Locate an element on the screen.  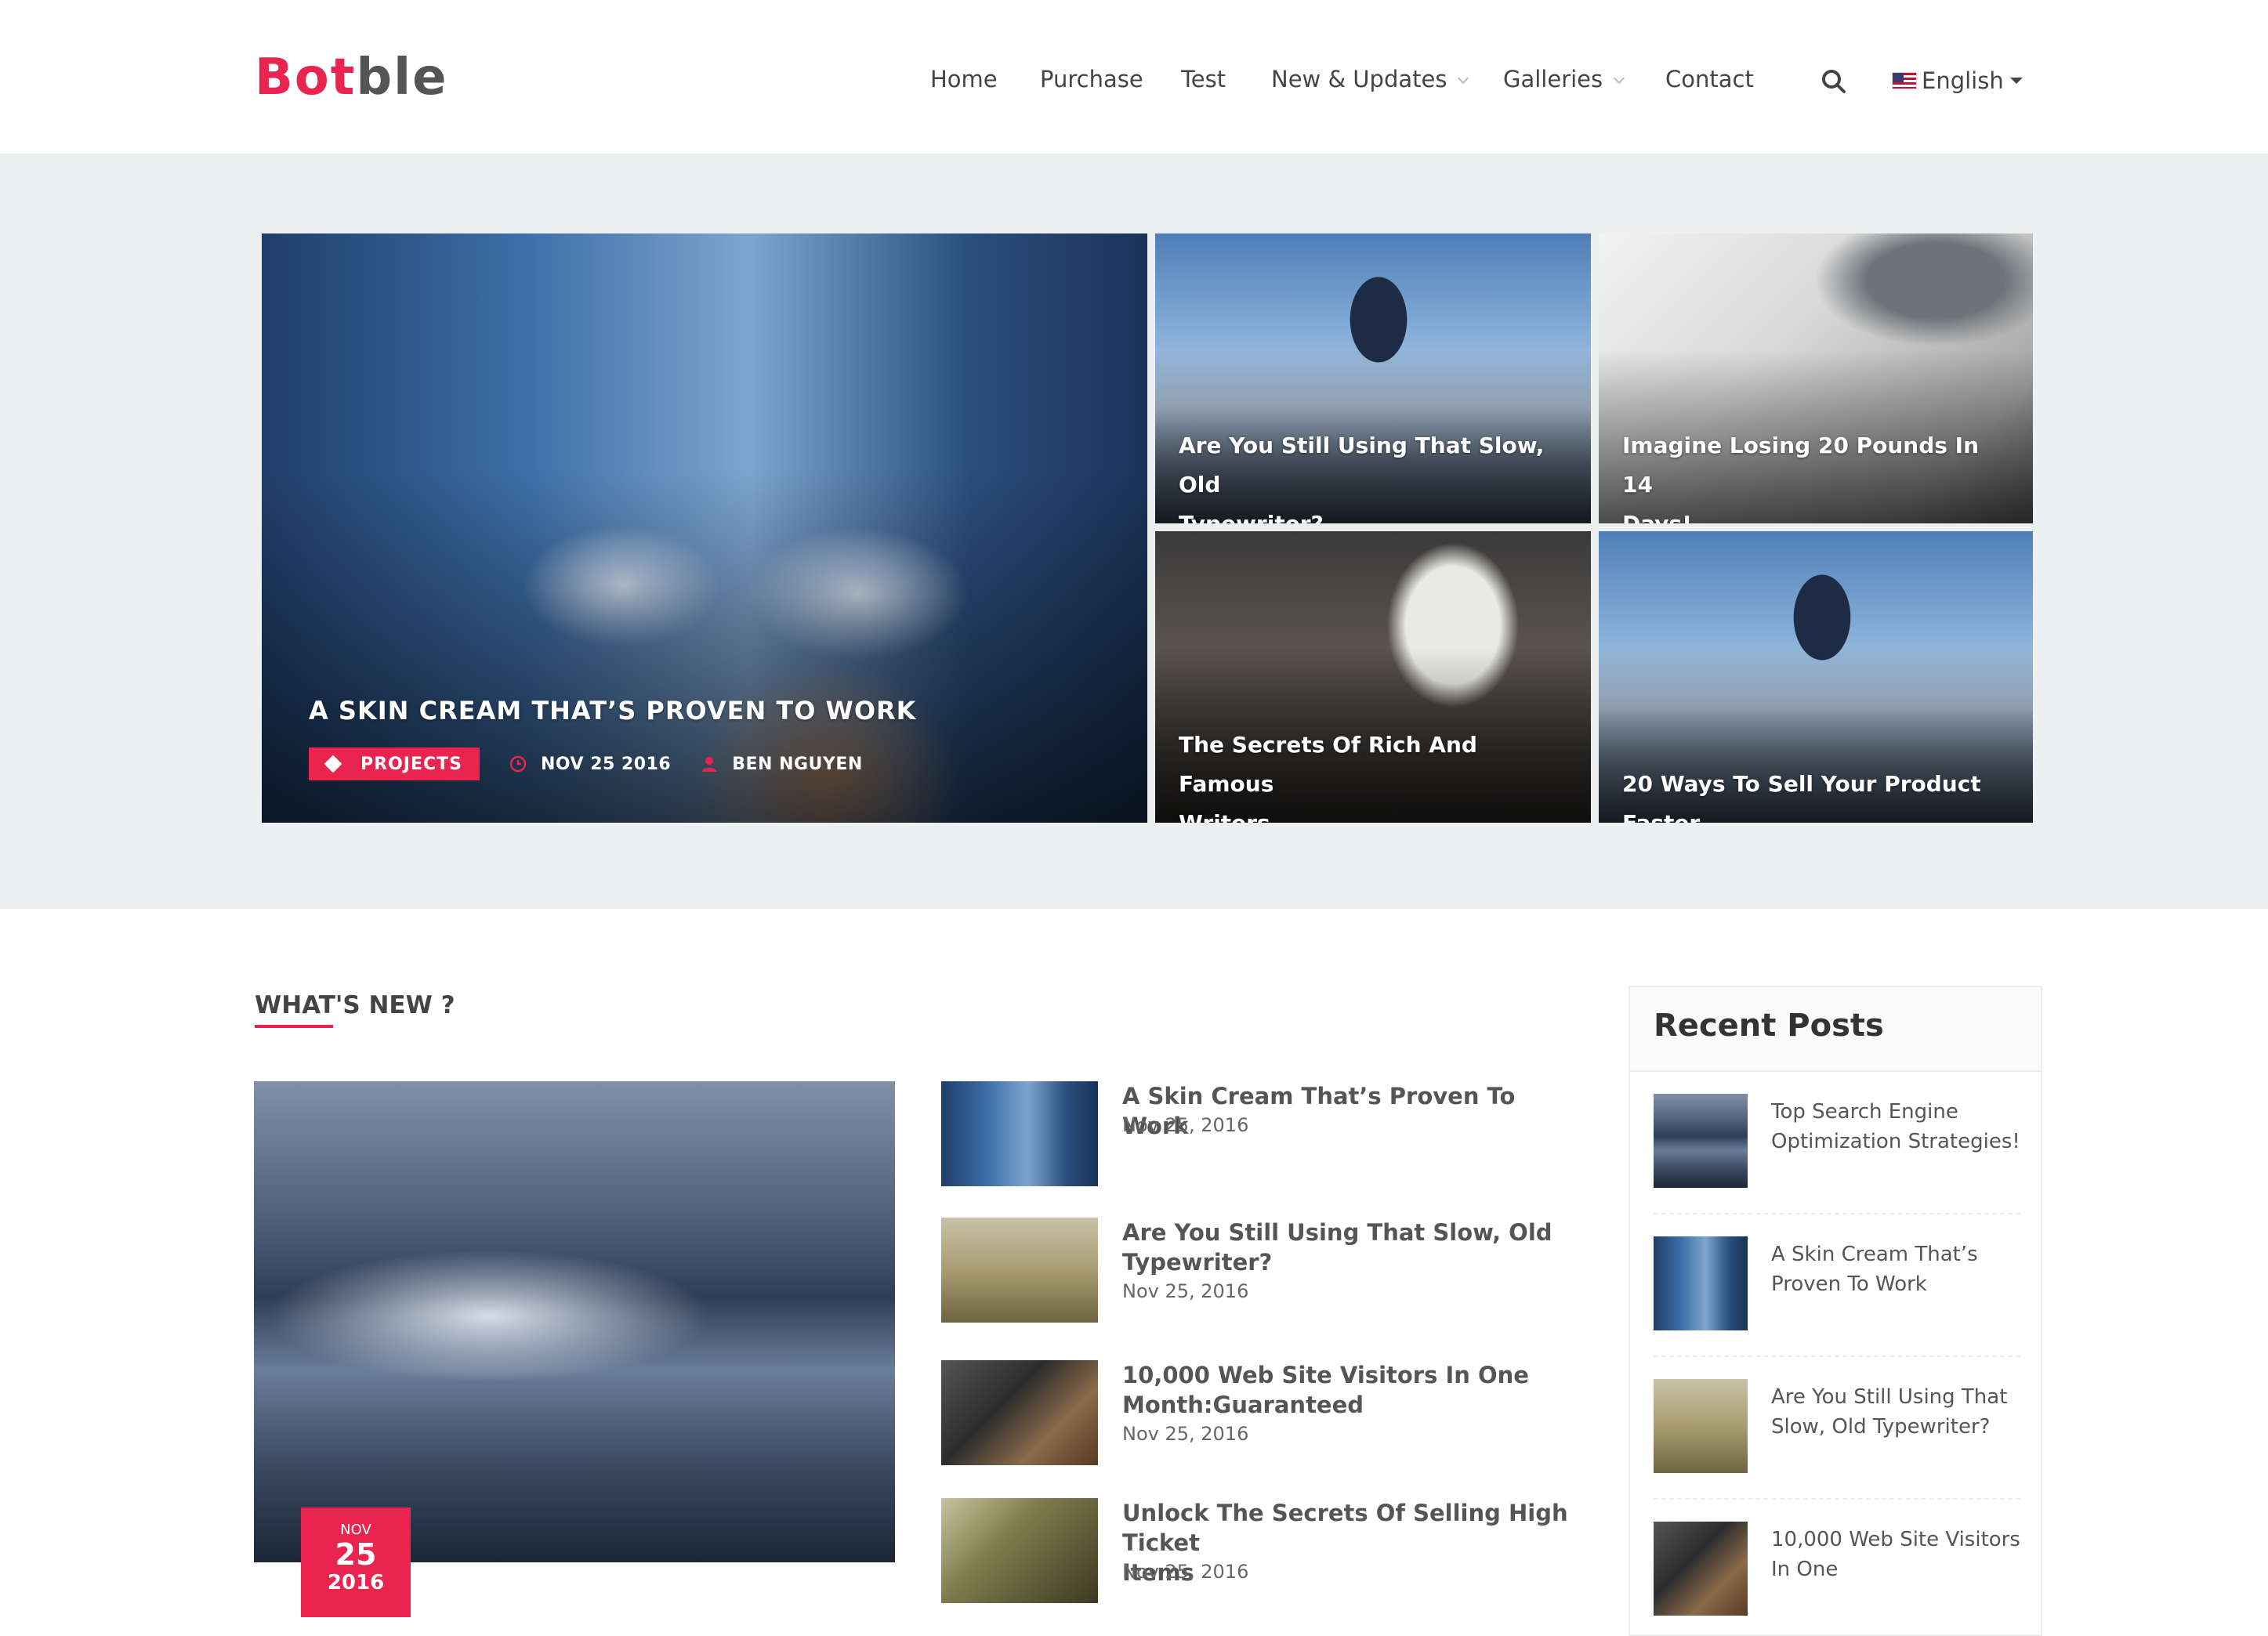
hero-card-title: Imagine Losing 20 Pounds In 14 Days! is located at coordinates (1815, 474).